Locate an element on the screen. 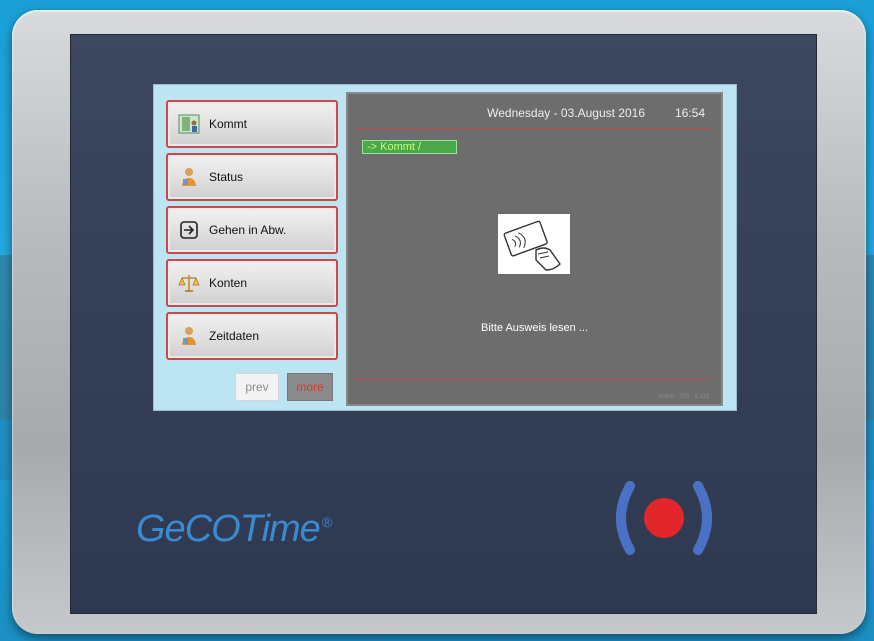 The image size is (874, 641). menu-label: Status is located at coordinates (226, 177).